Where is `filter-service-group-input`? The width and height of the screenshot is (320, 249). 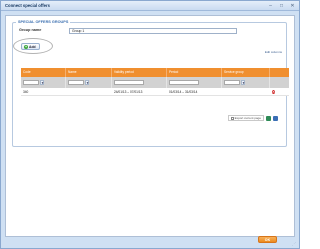 filter-service-group-input is located at coordinates (232, 82).